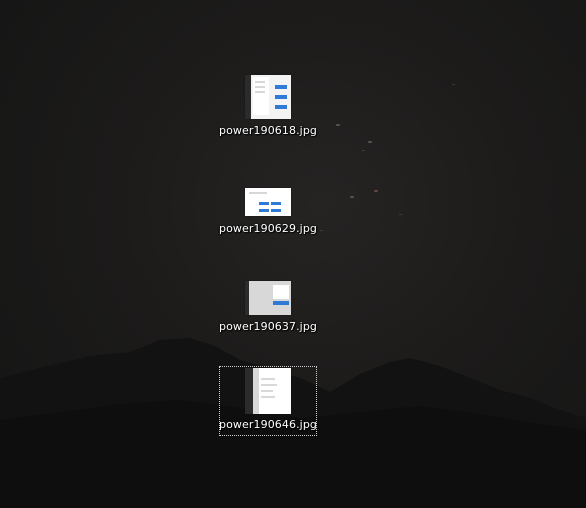 The image size is (586, 508). I want to click on desktop-icon-image-file: power190637.jpg, so click(268, 303).